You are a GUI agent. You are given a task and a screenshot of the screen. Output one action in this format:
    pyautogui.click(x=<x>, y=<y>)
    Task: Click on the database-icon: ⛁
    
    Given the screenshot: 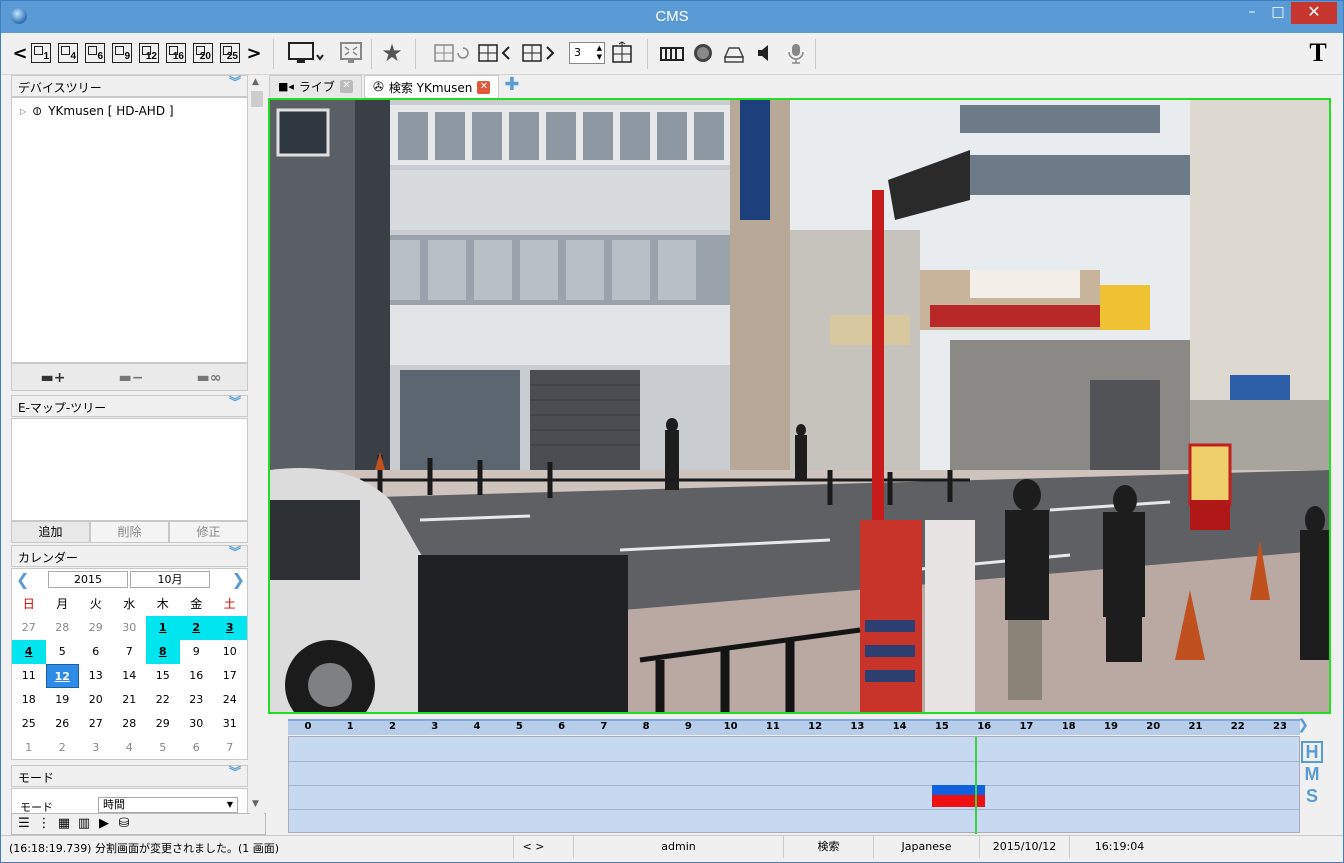 What is the action you would take?
    pyautogui.click(x=124, y=824)
    